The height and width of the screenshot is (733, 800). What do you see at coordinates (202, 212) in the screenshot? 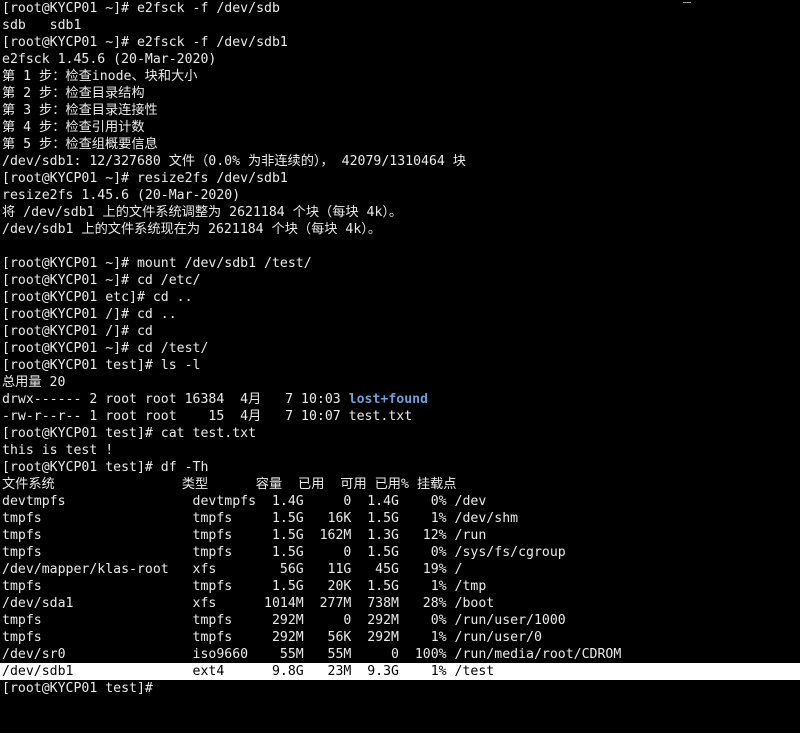
I see `terminal-line: 将 /dev/sdb1 上的文件系统调整为 2621184 个块（每块 4k）。` at bounding box center [202, 212].